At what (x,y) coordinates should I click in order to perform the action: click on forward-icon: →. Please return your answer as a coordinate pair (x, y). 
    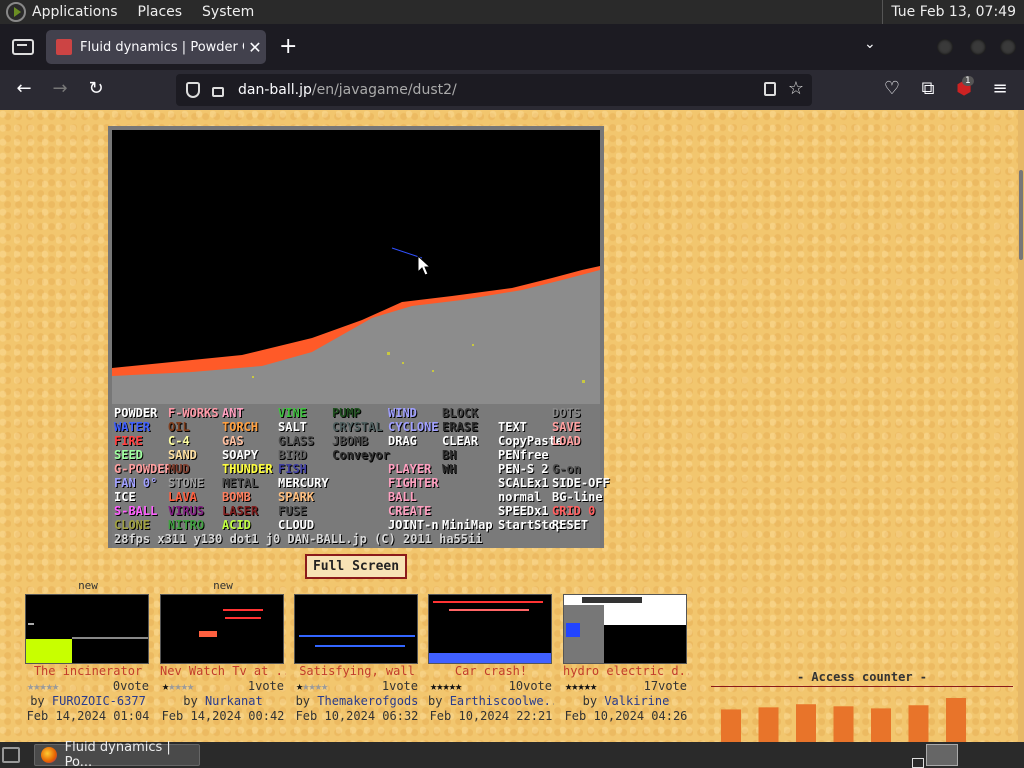
    Looking at the image, I should click on (60, 88).